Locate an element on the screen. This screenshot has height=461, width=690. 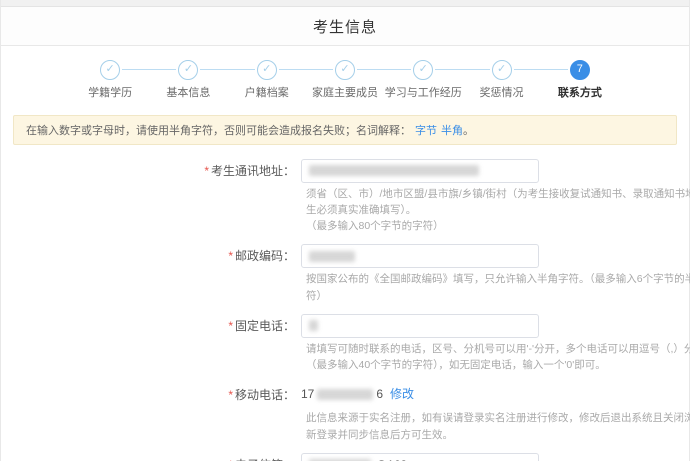
address-label: * 考生通讯地址： is located at coordinates (249, 170).